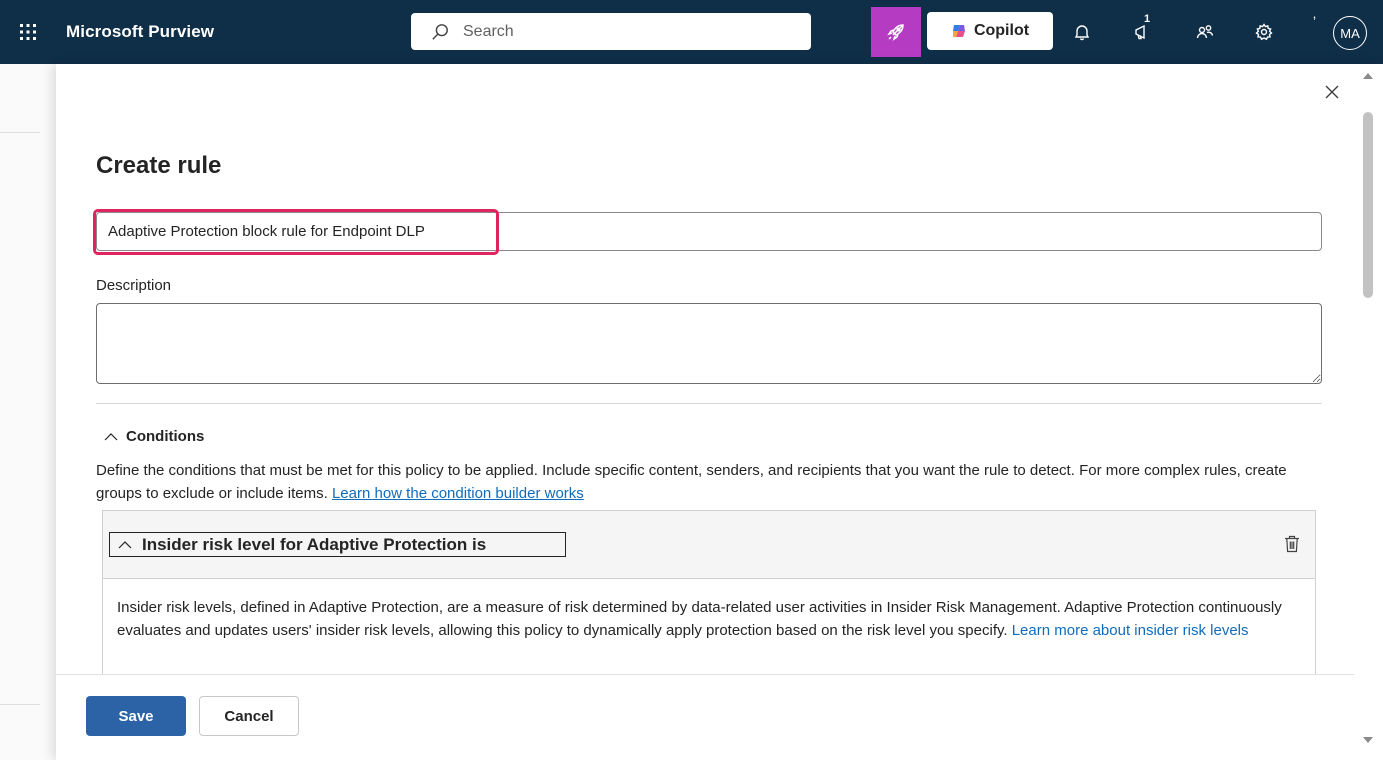 The image size is (1383, 760). I want to click on notification-count-badge: 1, so click(1147, 19).